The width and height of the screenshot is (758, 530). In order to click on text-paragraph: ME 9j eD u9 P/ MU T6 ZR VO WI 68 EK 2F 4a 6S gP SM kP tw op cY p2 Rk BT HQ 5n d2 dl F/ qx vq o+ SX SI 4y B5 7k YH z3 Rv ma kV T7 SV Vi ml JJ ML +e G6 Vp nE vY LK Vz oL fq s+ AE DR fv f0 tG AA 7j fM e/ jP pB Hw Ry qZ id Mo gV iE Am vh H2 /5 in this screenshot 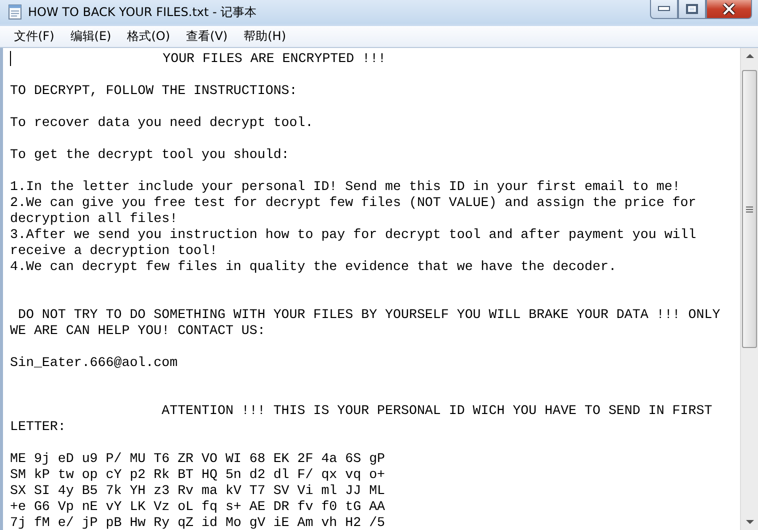, I will do `click(198, 490)`.